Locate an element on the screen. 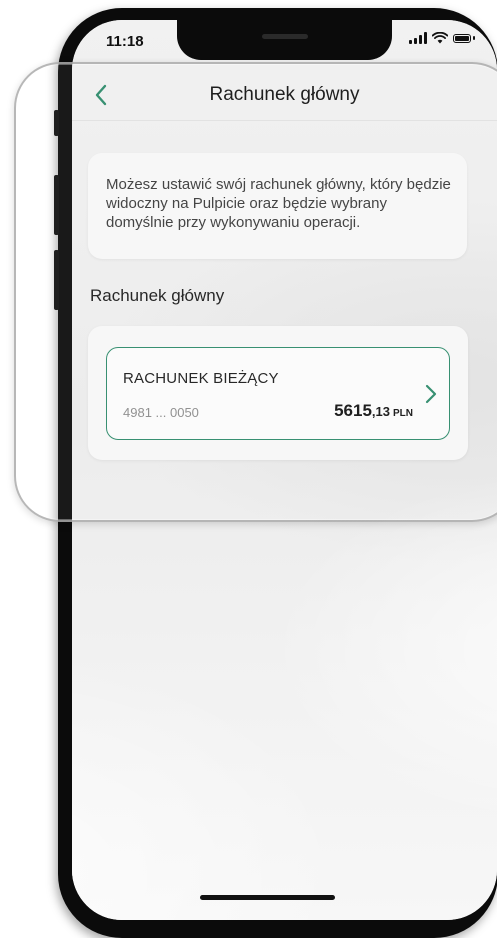 This screenshot has height=938, width=497. back-button is located at coordinates (101, 95).